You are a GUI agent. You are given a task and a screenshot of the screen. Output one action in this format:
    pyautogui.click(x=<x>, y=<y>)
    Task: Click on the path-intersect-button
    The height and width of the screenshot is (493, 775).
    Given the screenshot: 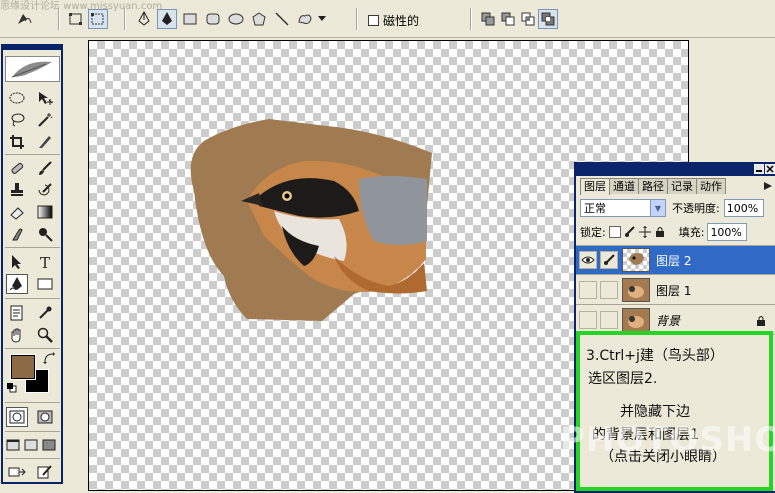 What is the action you would take?
    pyautogui.click(x=528, y=19)
    